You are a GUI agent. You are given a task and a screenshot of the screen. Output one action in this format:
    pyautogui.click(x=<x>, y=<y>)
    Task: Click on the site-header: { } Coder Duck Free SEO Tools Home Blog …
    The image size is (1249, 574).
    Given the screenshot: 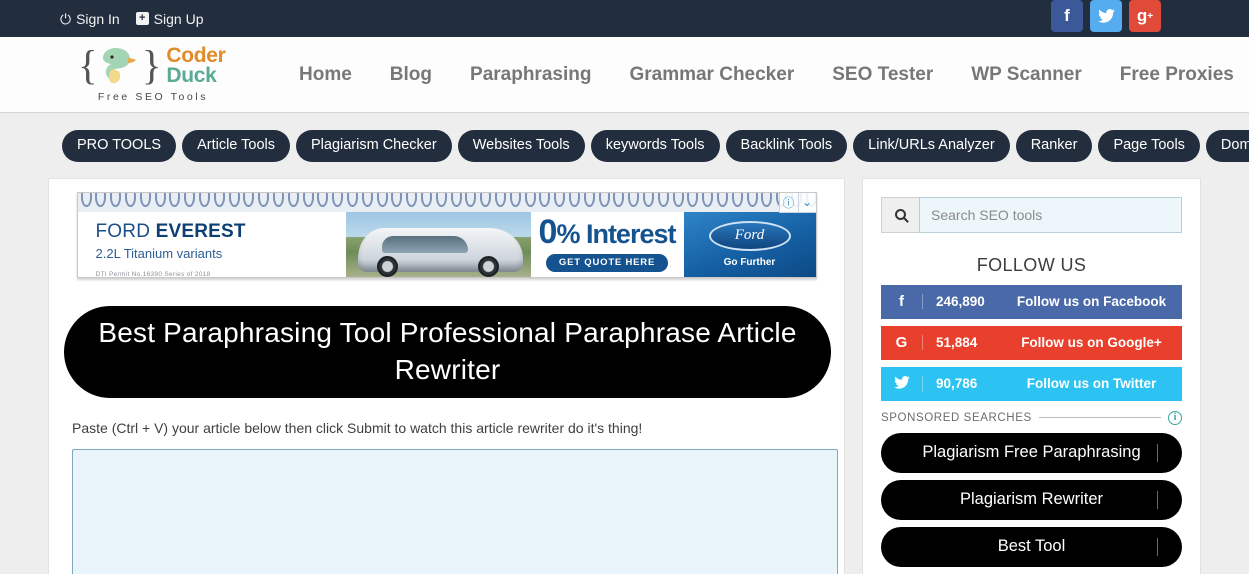 What is the action you would take?
    pyautogui.click(x=624, y=75)
    